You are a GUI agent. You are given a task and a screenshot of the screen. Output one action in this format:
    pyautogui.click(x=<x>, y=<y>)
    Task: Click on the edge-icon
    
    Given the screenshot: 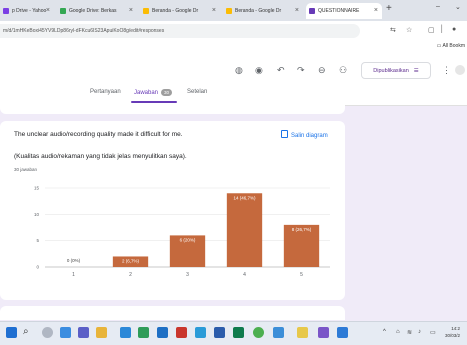 What is the action you would take?
    pyautogui.click(x=200, y=332)
    